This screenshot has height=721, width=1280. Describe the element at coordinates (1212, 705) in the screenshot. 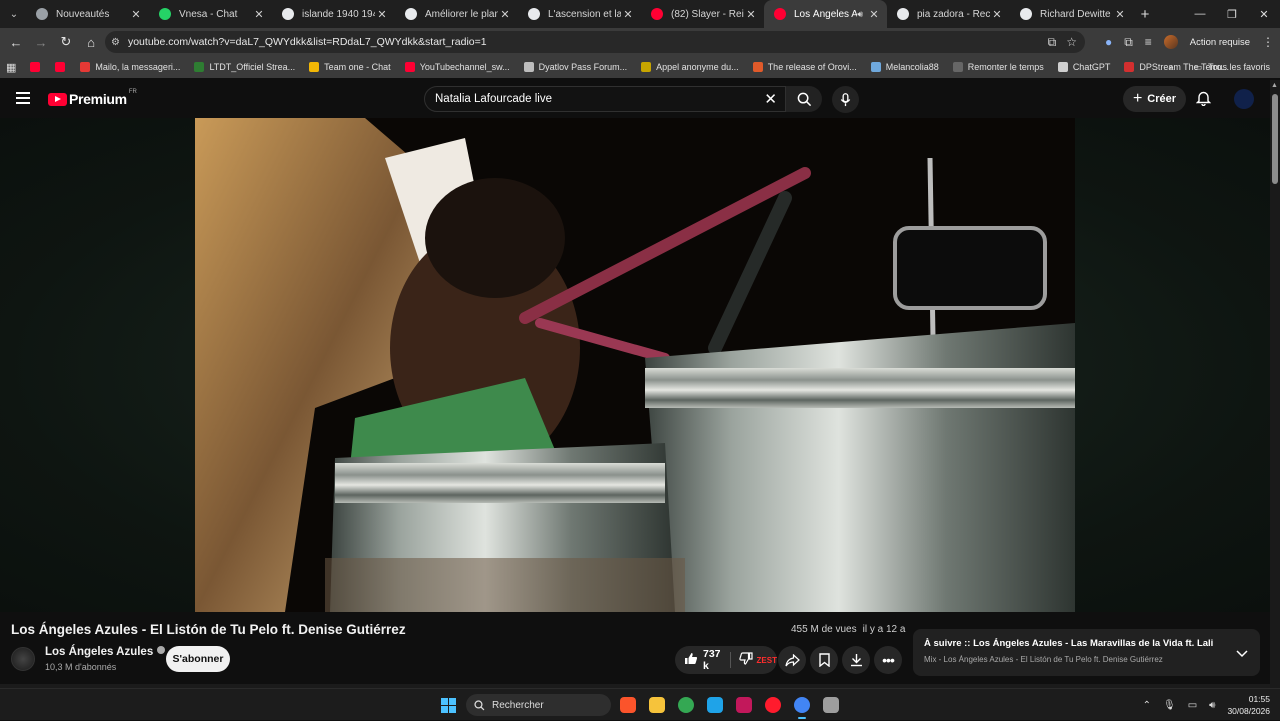

I see `volume-icon: 🔊︎` at that location.